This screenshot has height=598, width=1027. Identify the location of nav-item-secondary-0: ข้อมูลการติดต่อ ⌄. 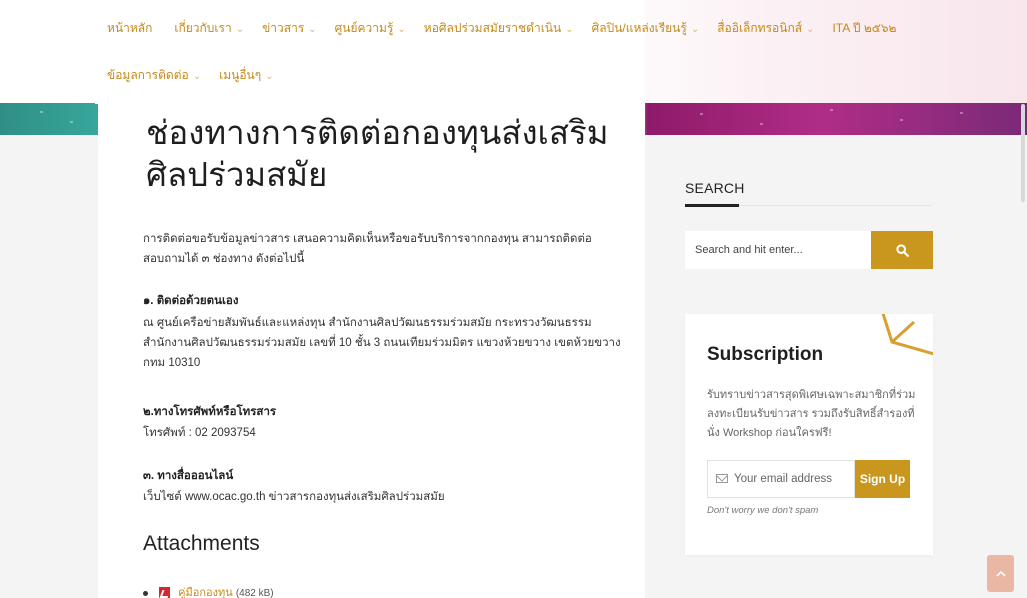
(154, 75).